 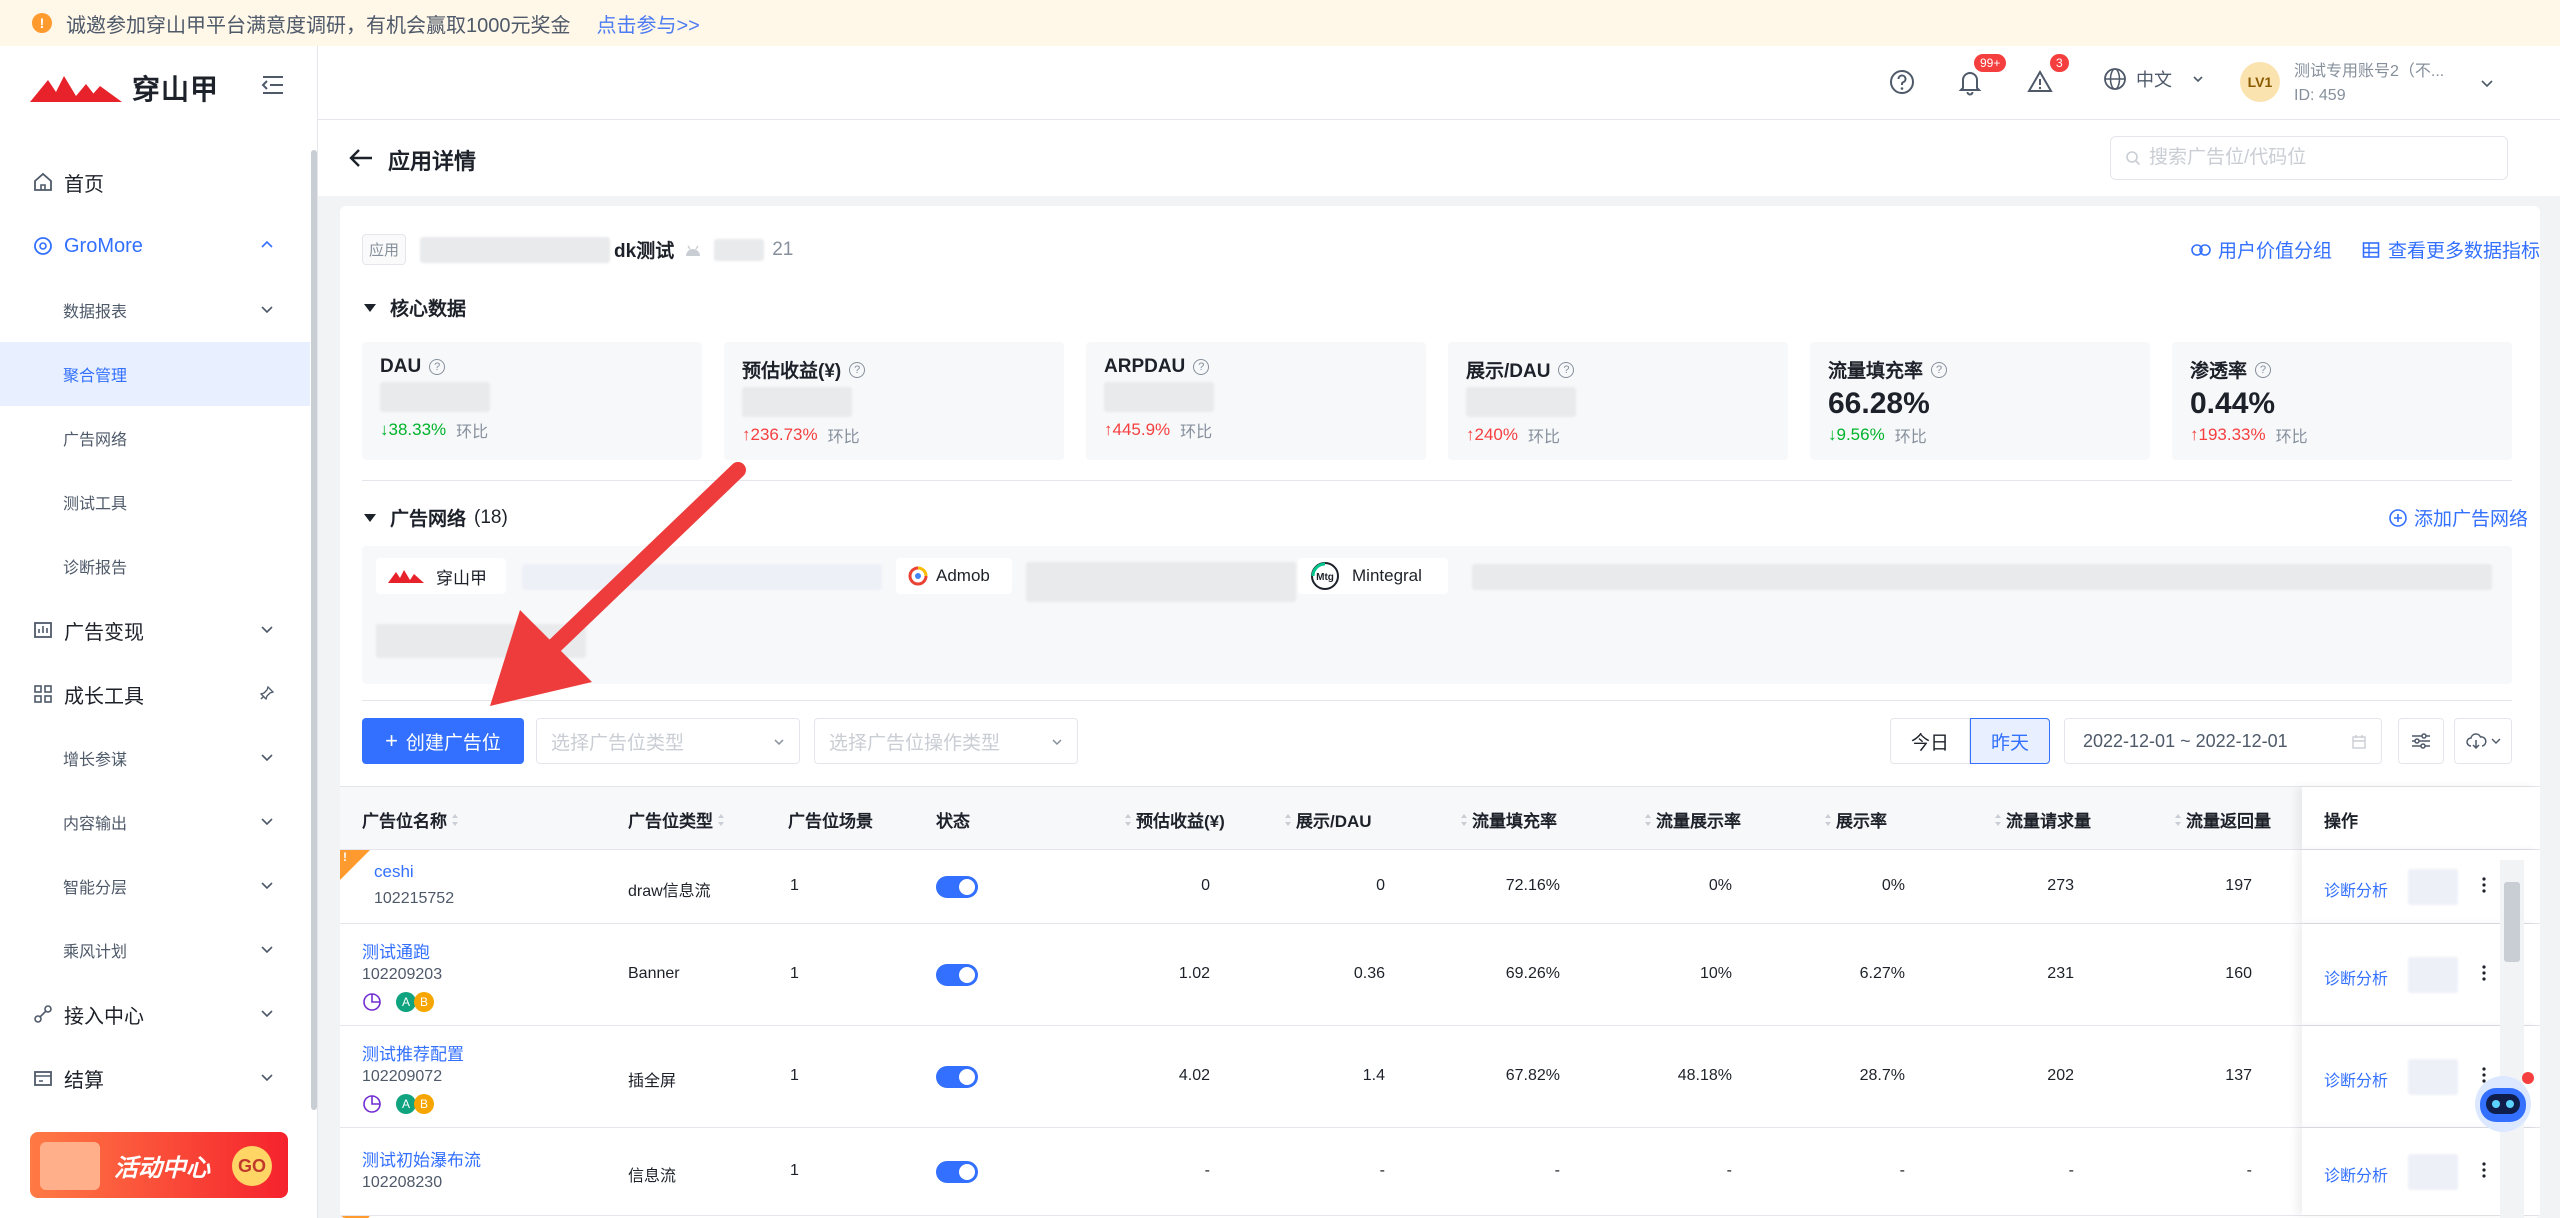 What do you see at coordinates (155, 630) in the screenshot?
I see `sidebar-item-7: 广告变现` at bounding box center [155, 630].